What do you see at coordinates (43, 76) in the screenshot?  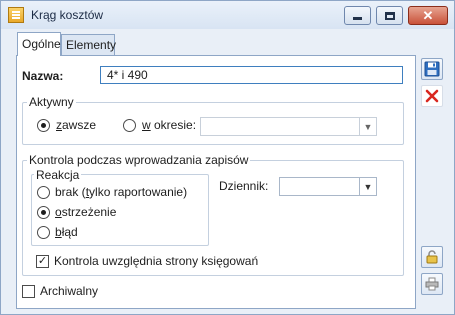 I see `name-label: Nazwa:` at bounding box center [43, 76].